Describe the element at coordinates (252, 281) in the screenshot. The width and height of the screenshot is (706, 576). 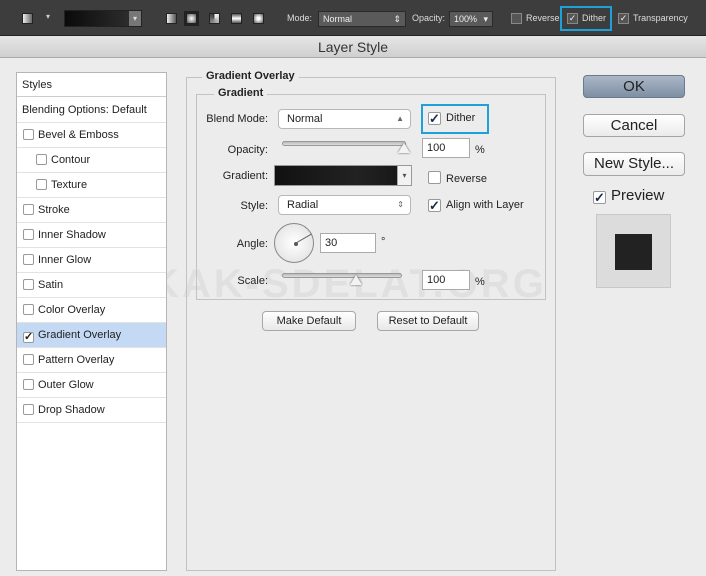
I see `scale-label: Scale:` at that location.